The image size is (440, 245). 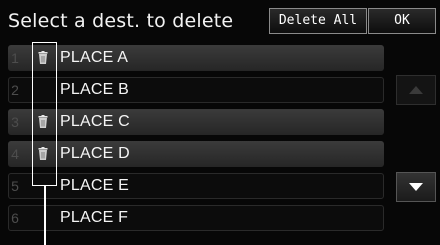 What do you see at coordinates (15, 218) in the screenshot?
I see `item-number: 6` at bounding box center [15, 218].